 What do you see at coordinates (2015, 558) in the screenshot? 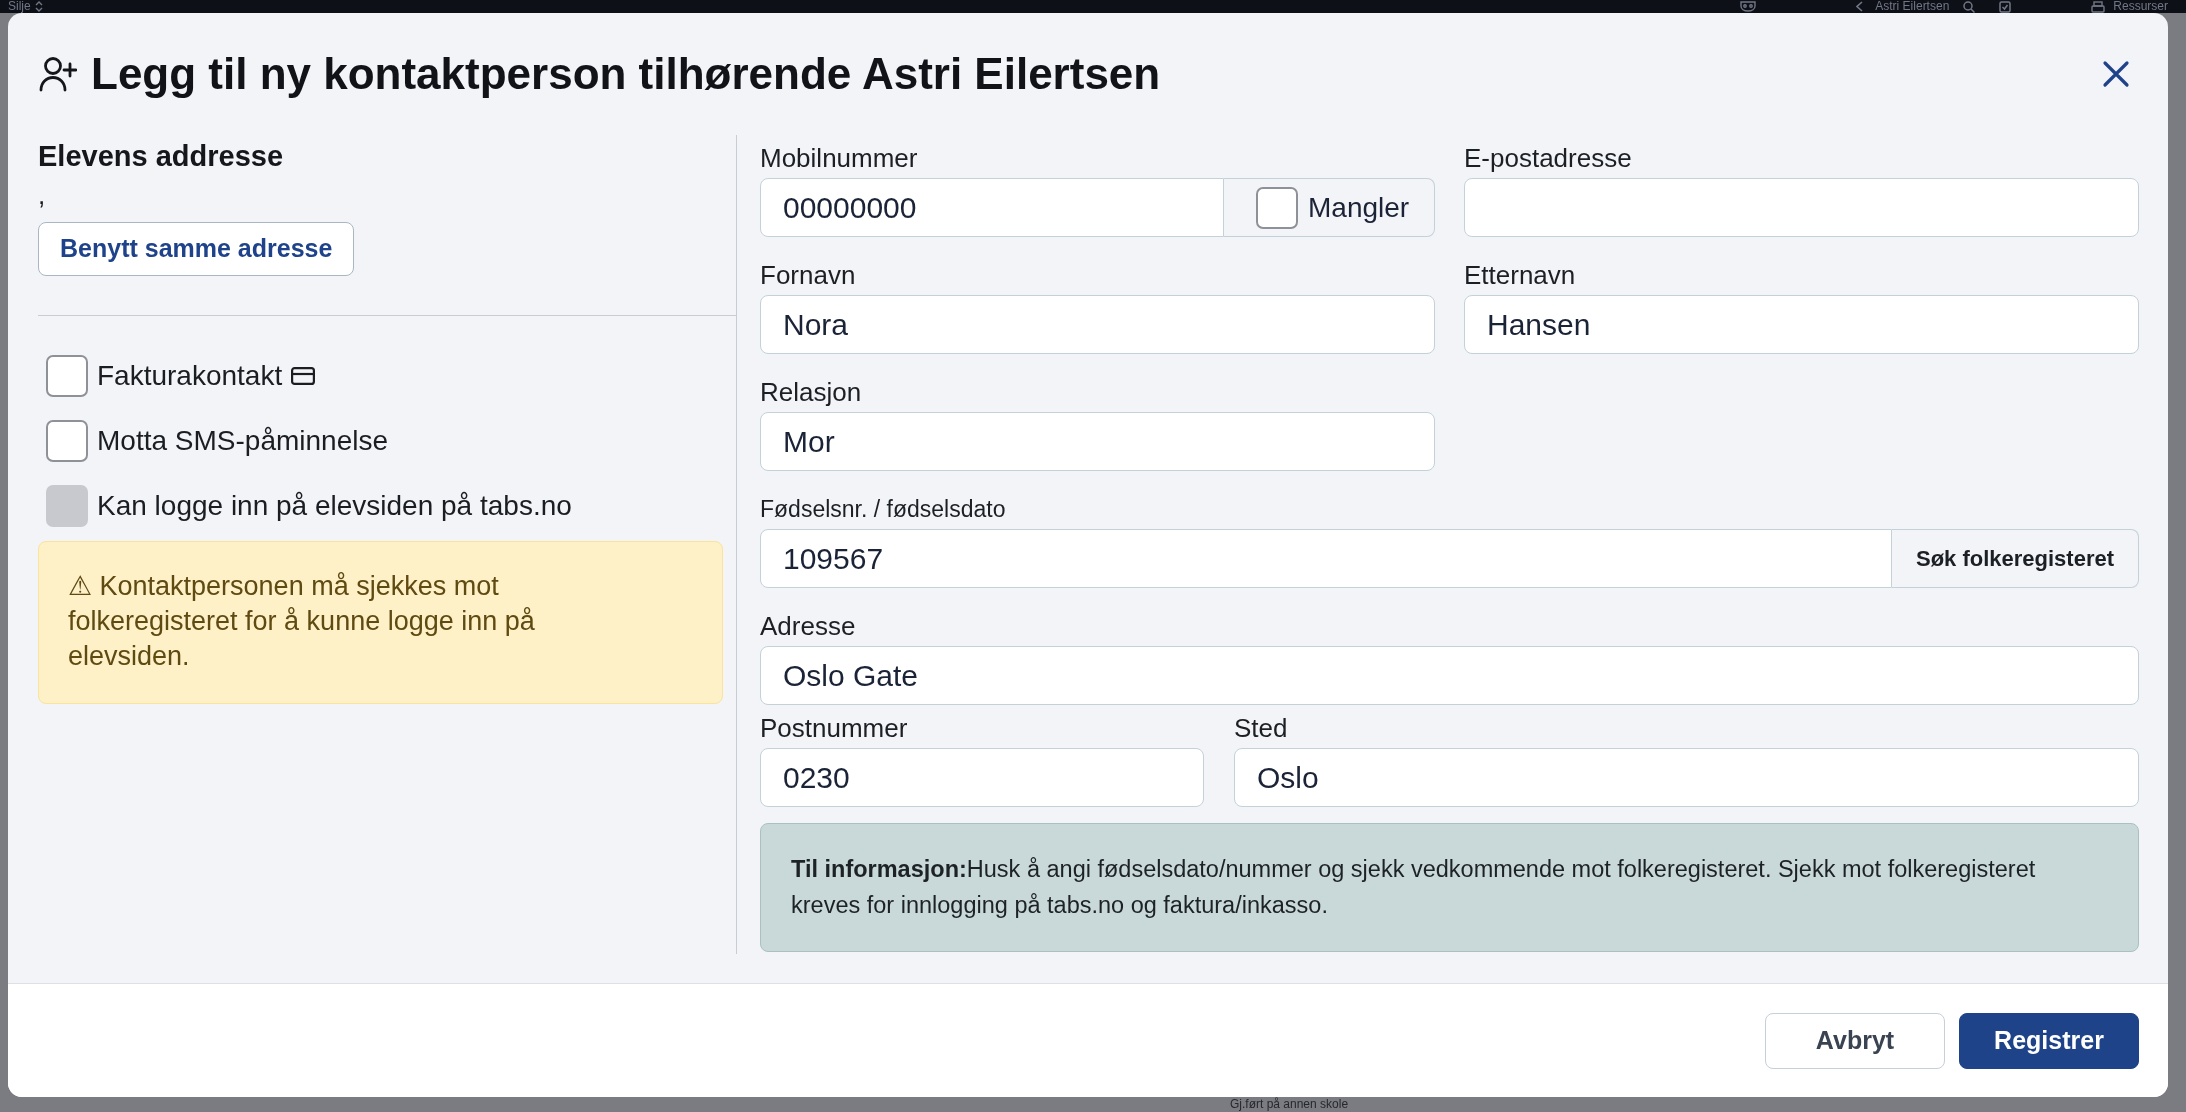
I see `search-registry-button: Søk folkeregisteret` at bounding box center [2015, 558].